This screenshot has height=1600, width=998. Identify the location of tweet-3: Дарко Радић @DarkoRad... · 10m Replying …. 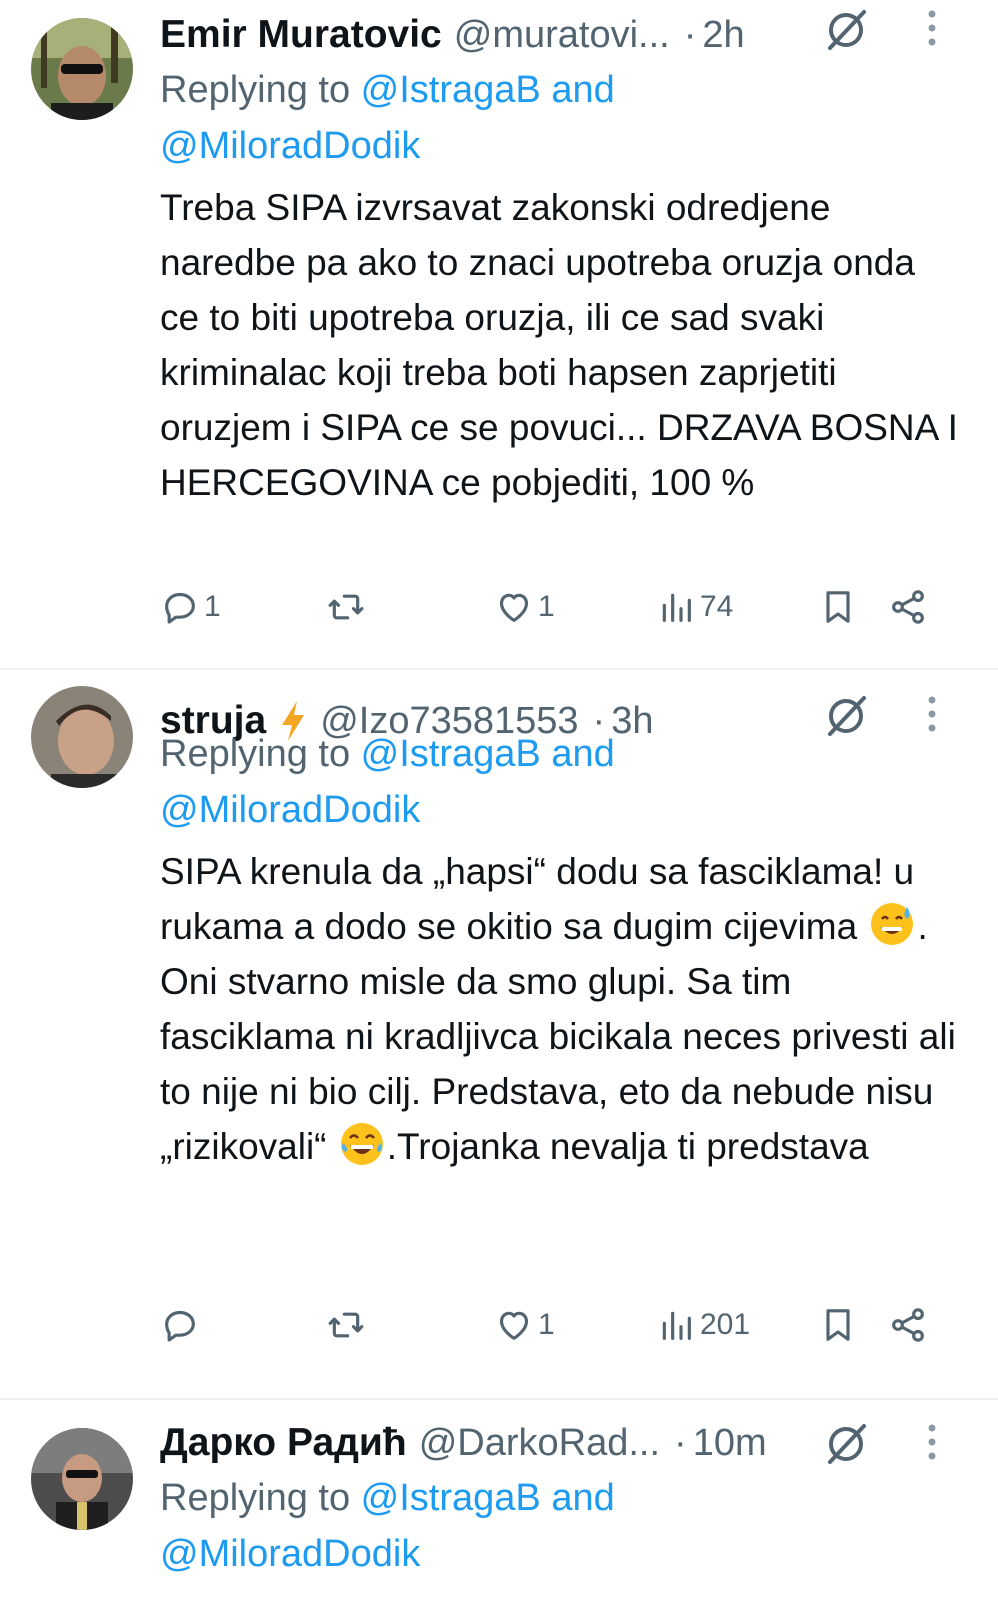
(499, 1500).